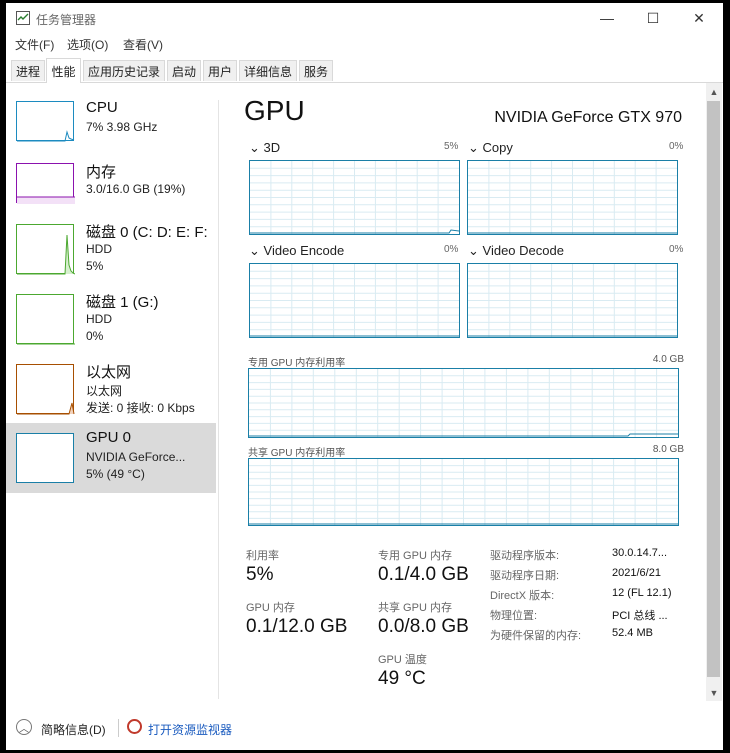  Describe the element at coordinates (272, 147) in the screenshot. I see `engine-label: 3D` at that location.